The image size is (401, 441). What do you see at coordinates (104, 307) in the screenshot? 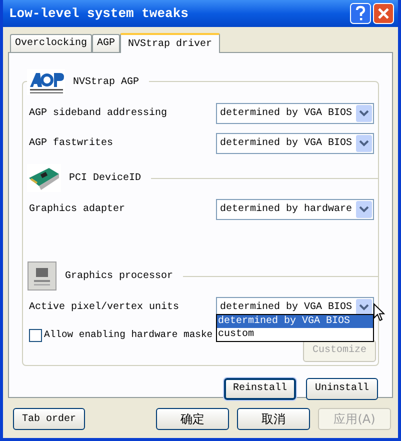
I see `field-label: Active pixel/vertex units` at bounding box center [104, 307].